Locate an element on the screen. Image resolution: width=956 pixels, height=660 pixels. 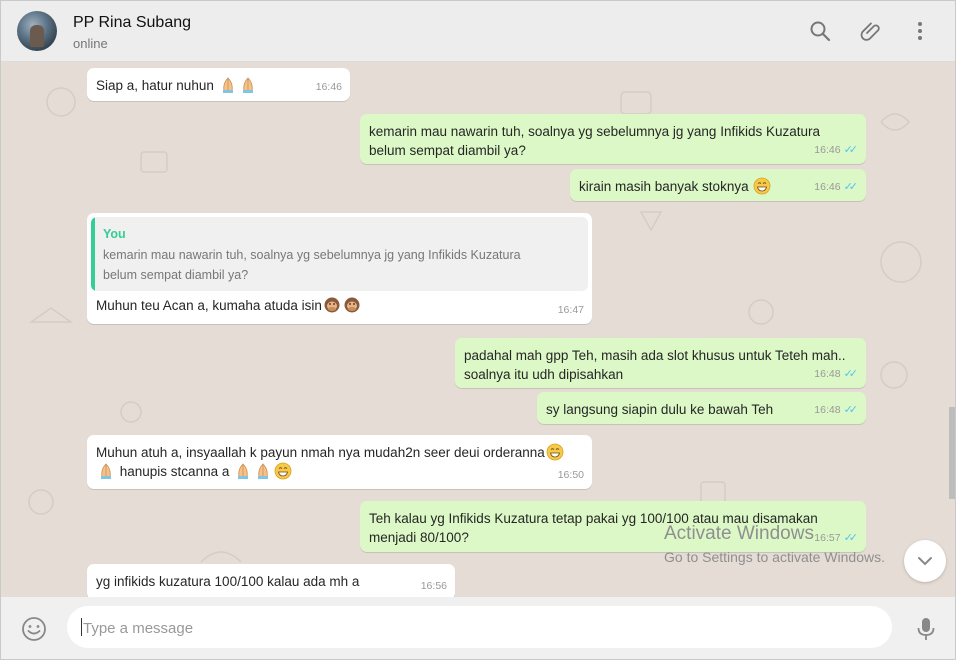
contact-status: online is located at coordinates (90, 43).